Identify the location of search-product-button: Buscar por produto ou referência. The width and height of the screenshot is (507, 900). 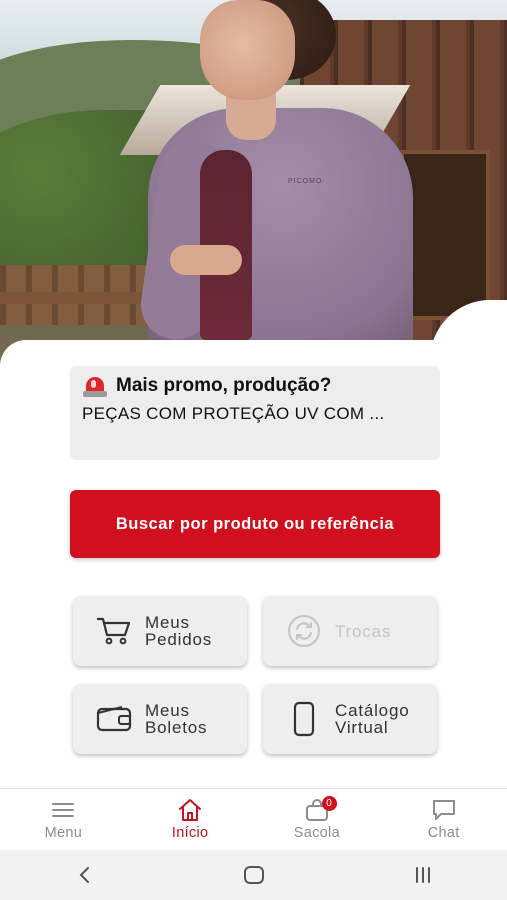
(255, 524).